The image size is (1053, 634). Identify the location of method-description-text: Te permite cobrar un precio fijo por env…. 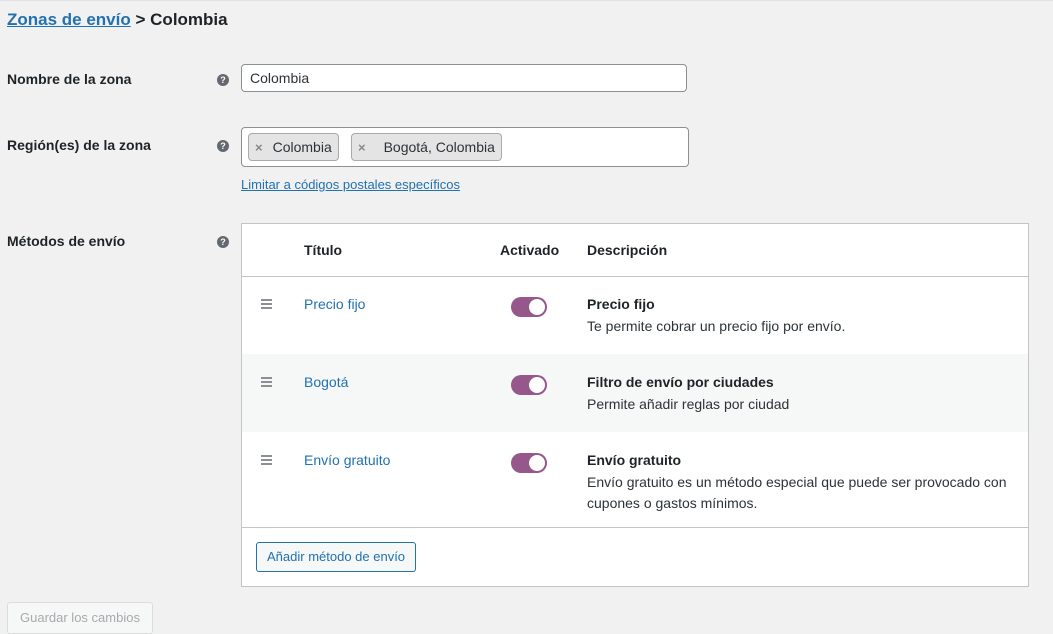
(716, 326).